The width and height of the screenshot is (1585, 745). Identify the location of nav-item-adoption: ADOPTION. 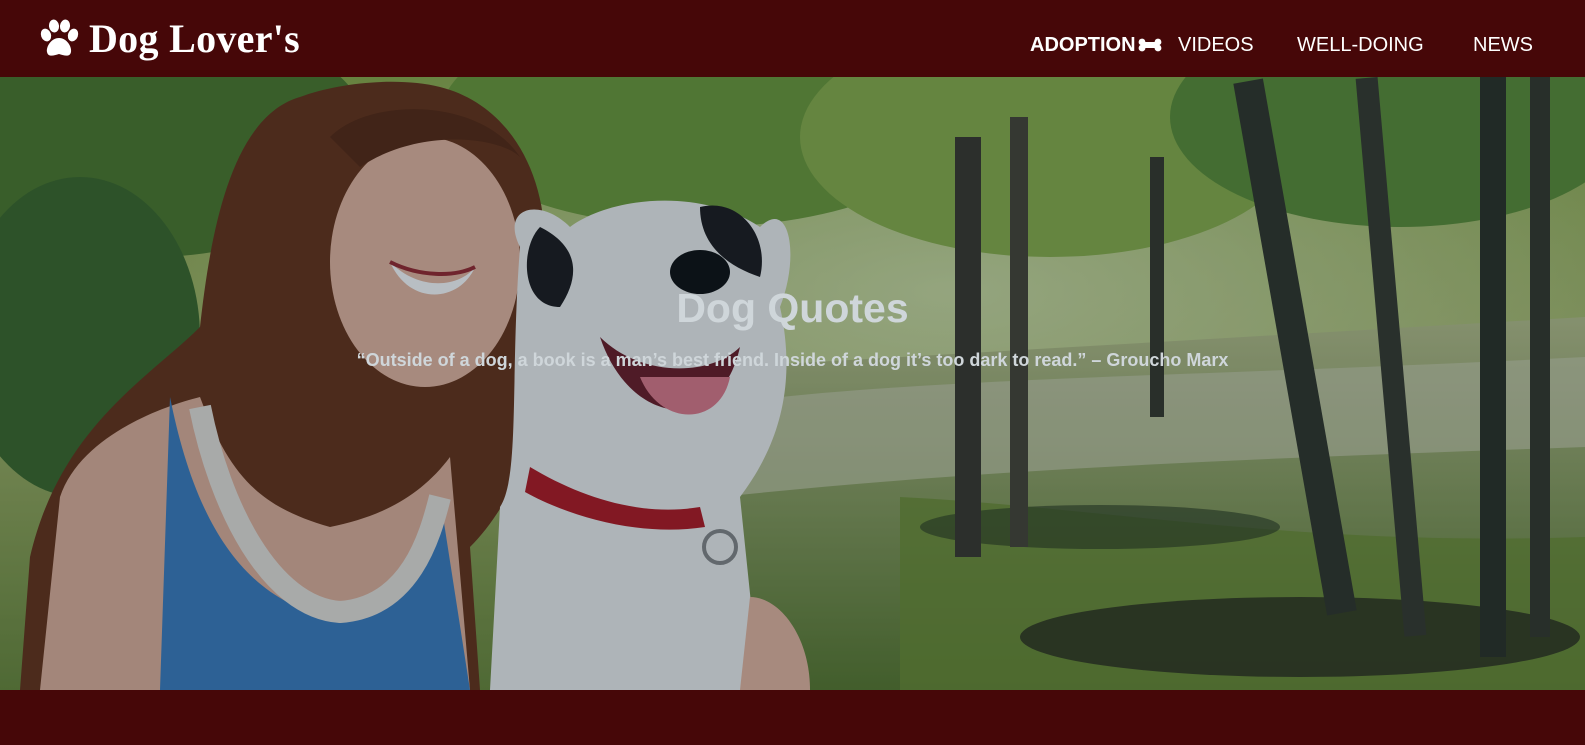
(1096, 45).